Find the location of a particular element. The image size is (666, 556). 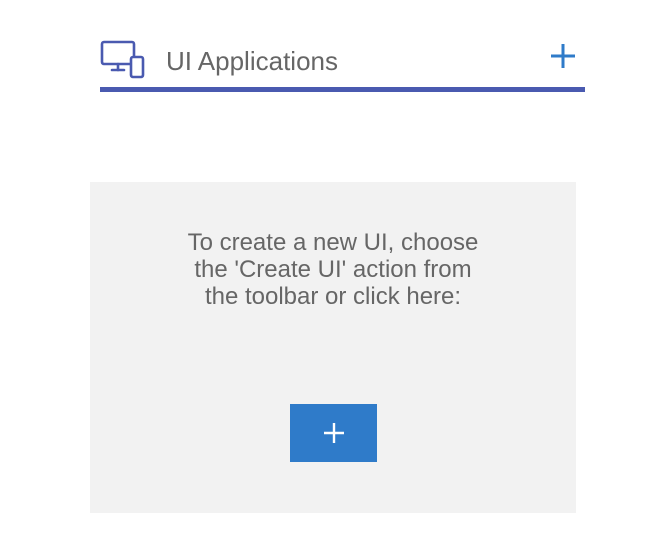

devices-icon is located at coordinates (123, 60).